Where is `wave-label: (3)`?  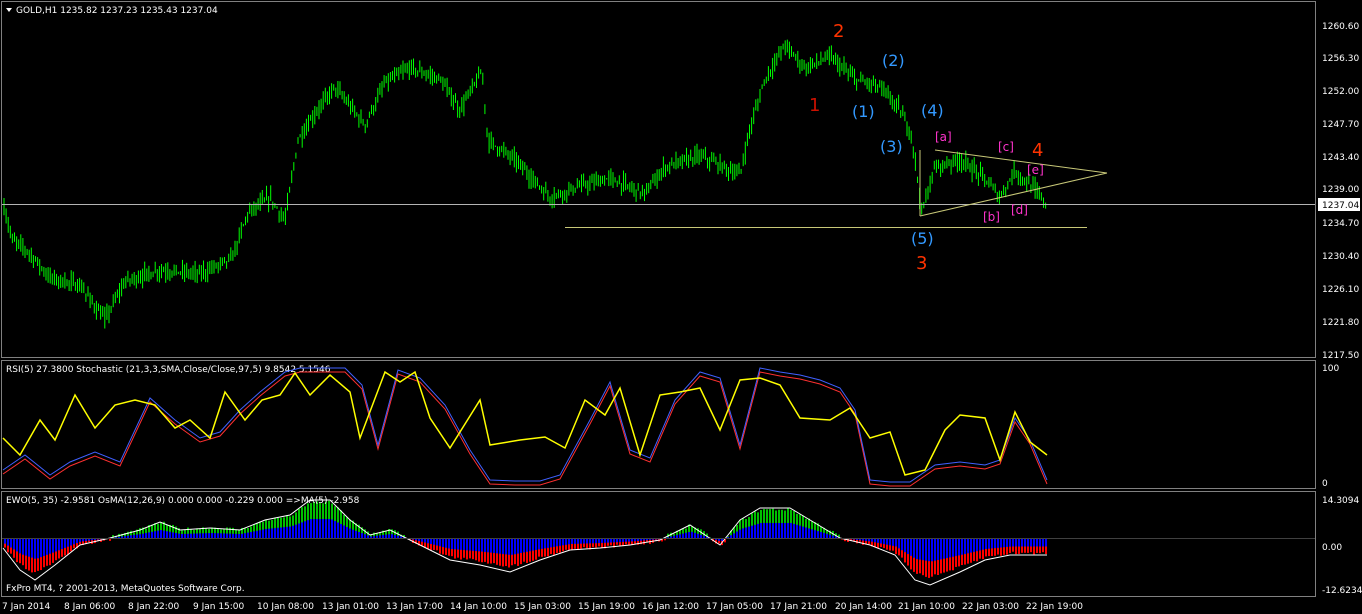 wave-label: (3) is located at coordinates (891, 146).